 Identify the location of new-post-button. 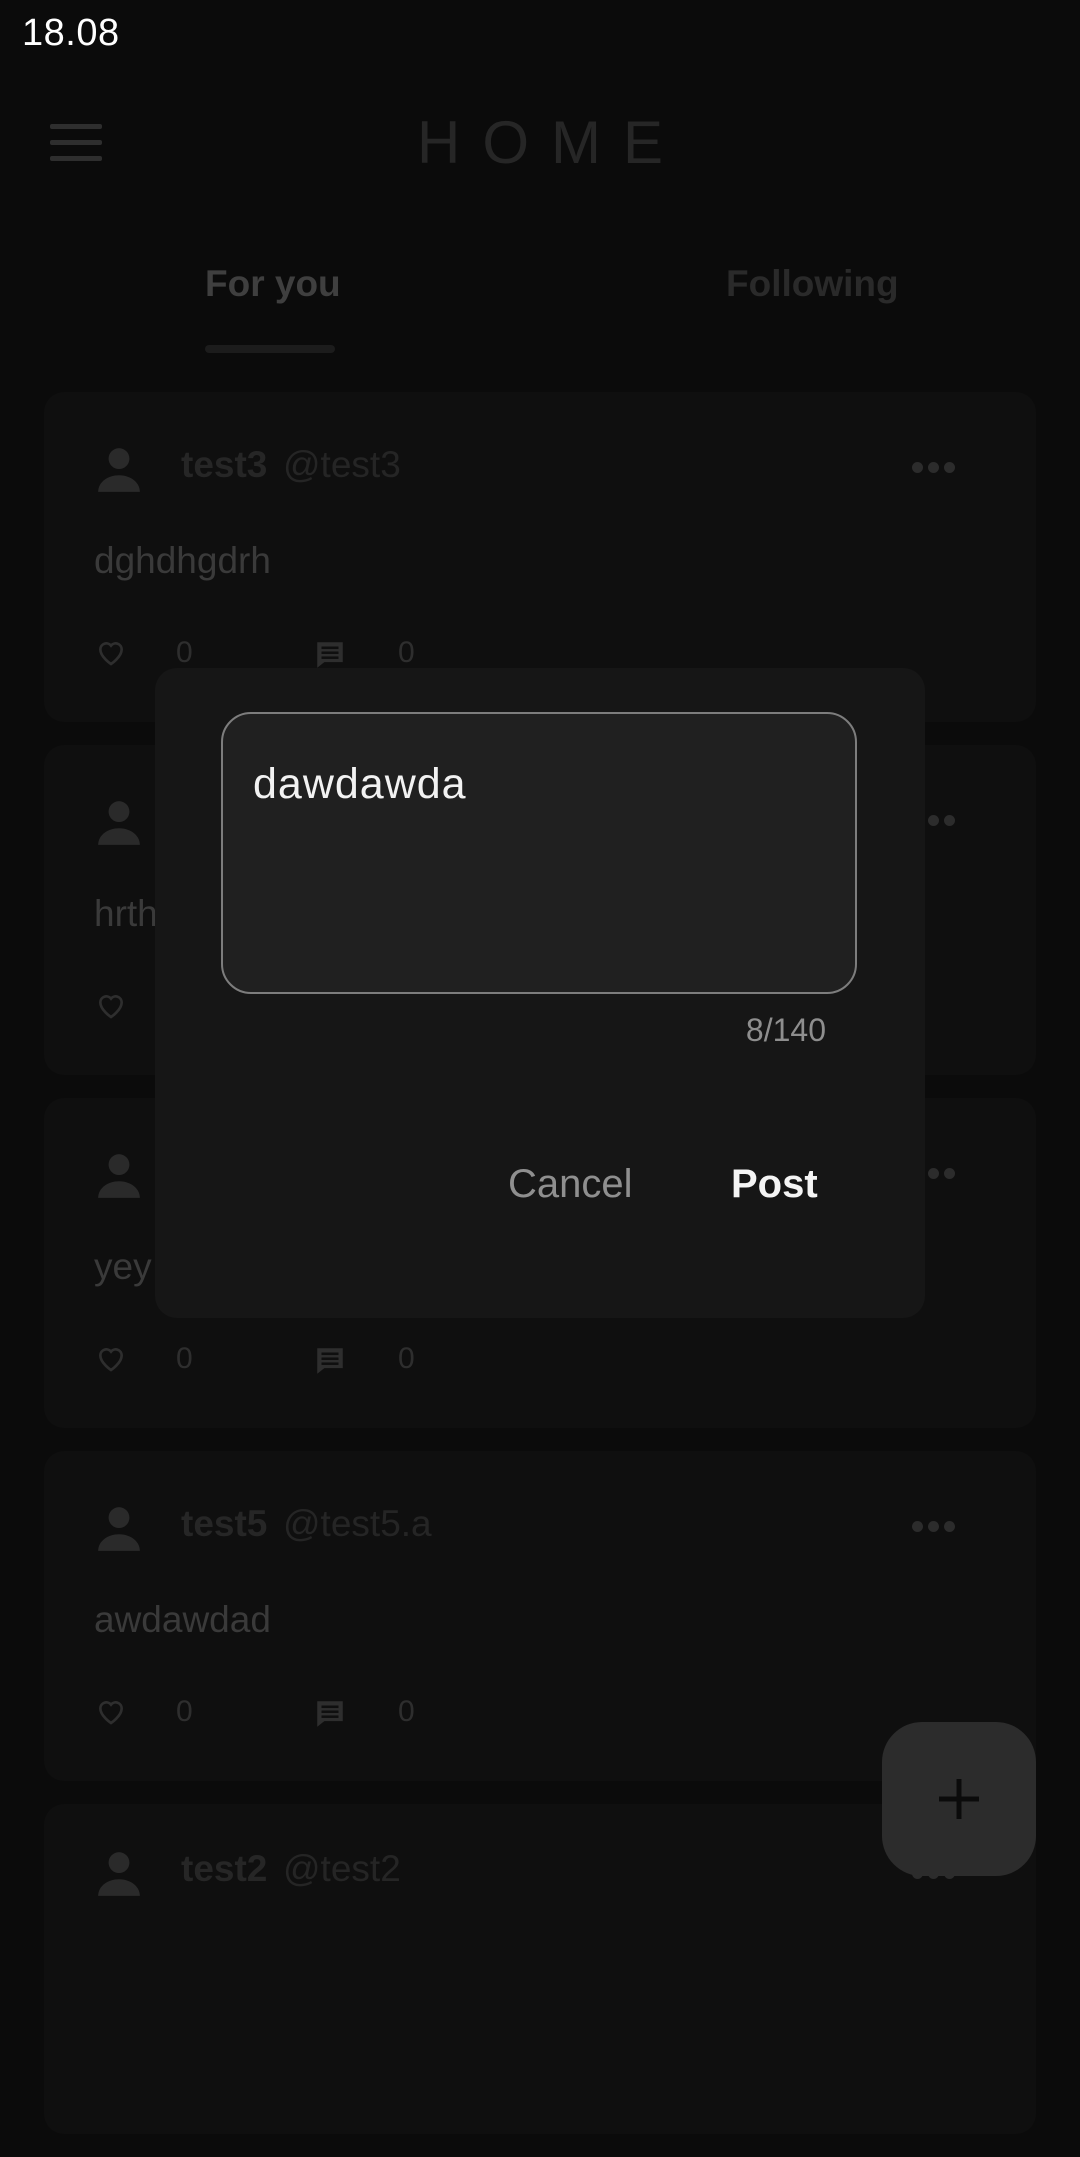
(959, 1799).